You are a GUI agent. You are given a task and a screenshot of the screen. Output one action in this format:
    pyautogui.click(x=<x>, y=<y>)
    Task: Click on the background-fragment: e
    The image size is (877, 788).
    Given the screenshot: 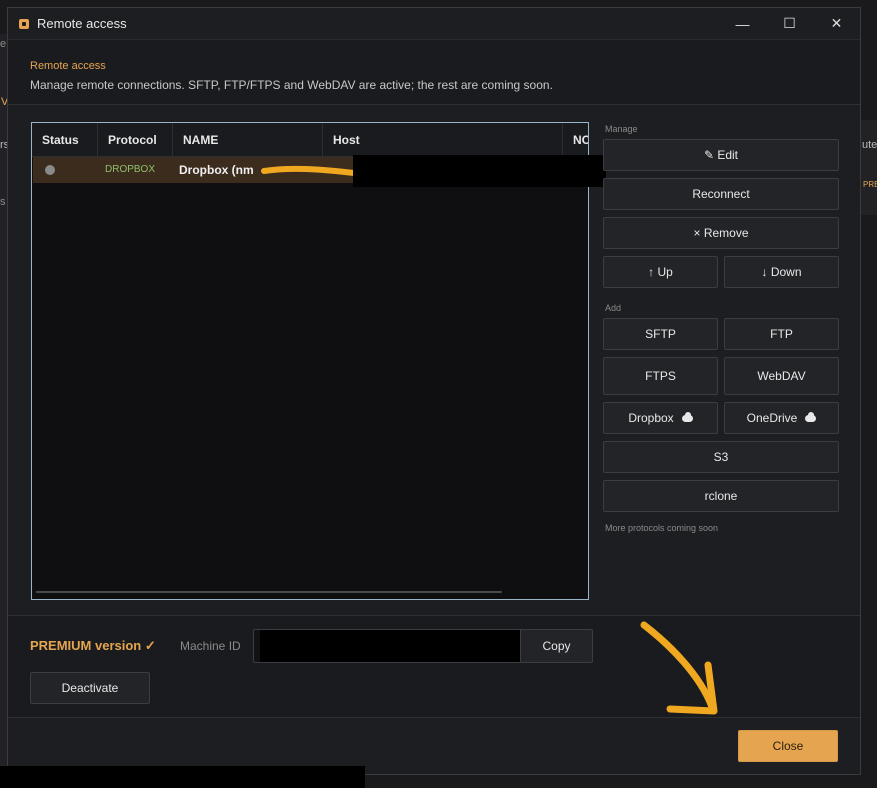 What is the action you would take?
    pyautogui.click(x=3, y=44)
    